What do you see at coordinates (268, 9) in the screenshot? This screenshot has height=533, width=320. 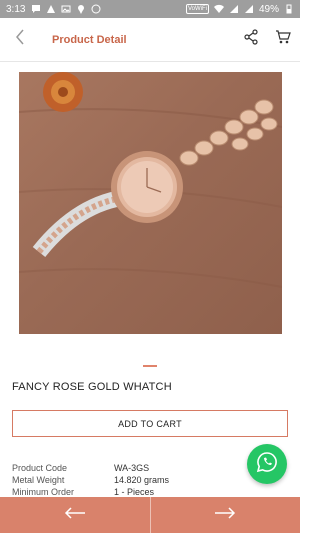 I see `battery-percent: 49%` at bounding box center [268, 9].